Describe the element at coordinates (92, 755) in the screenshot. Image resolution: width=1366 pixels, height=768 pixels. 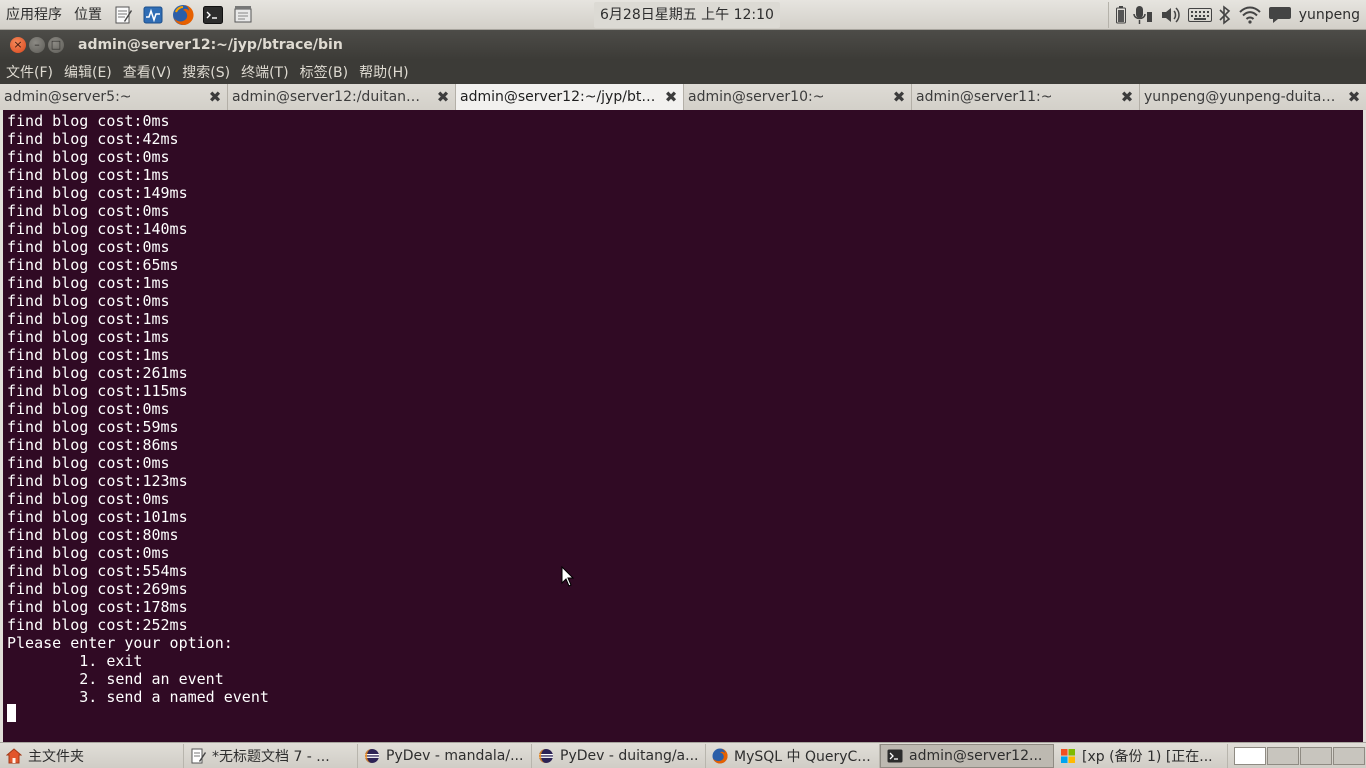
I see `task-home-folder: 主文件夹` at that location.